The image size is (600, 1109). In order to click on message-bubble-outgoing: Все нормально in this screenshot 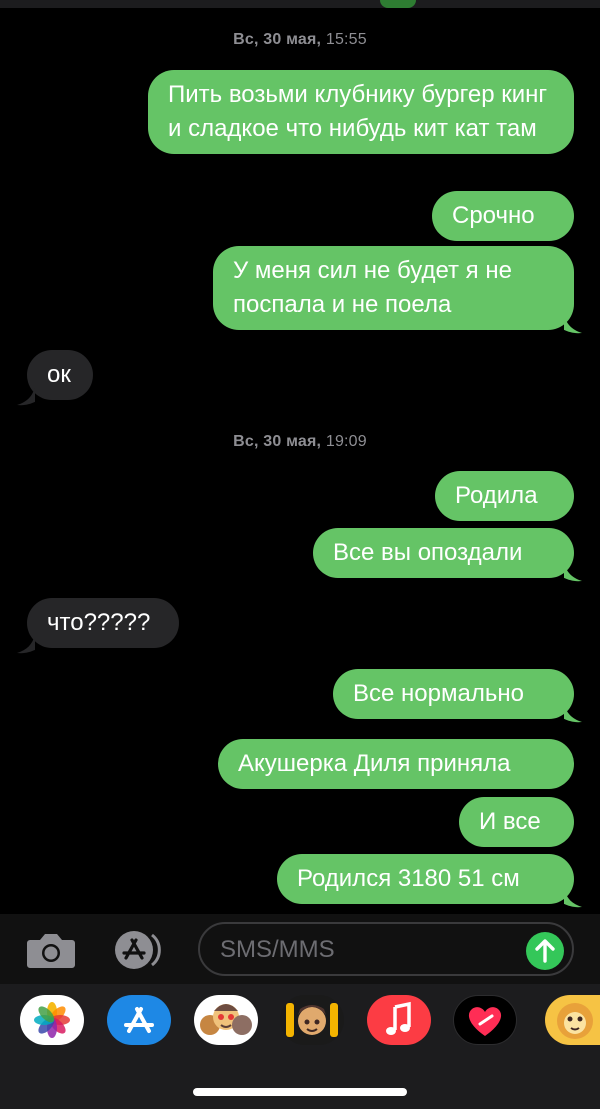, I will do `click(453, 694)`.